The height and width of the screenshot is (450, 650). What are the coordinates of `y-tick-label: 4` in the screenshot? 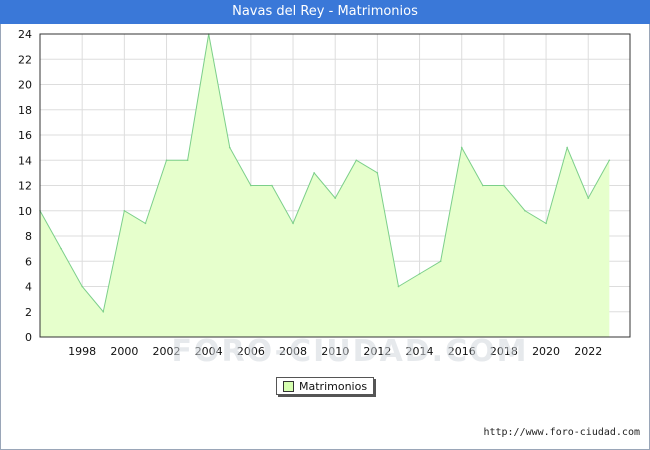 It's located at (28, 287).